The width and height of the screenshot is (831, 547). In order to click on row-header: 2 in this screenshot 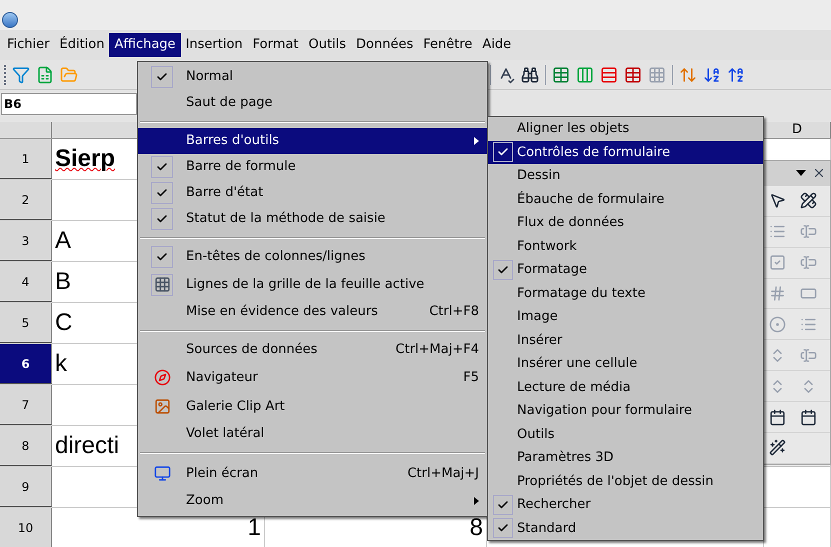, I will do `click(26, 200)`.